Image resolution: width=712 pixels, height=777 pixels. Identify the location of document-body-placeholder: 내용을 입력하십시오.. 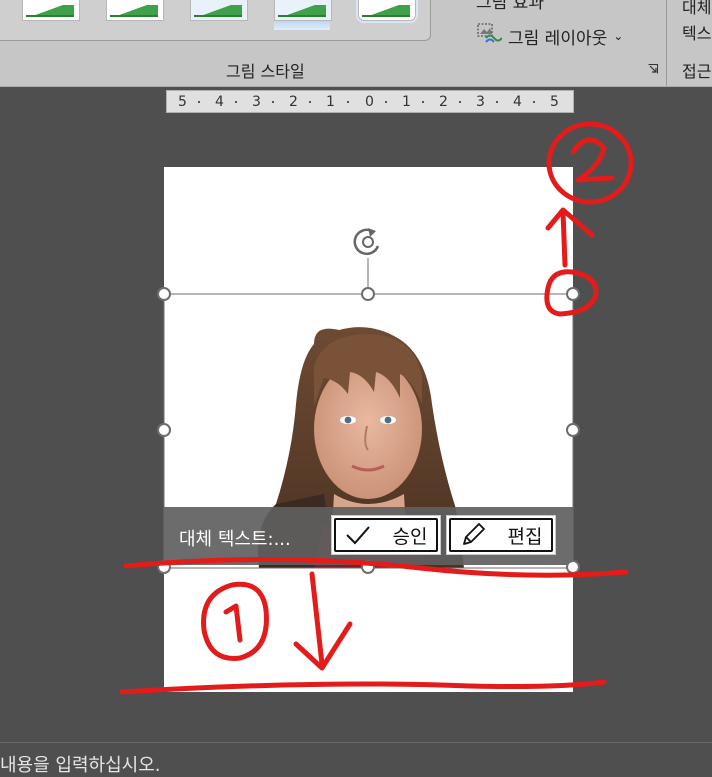
(356, 759).